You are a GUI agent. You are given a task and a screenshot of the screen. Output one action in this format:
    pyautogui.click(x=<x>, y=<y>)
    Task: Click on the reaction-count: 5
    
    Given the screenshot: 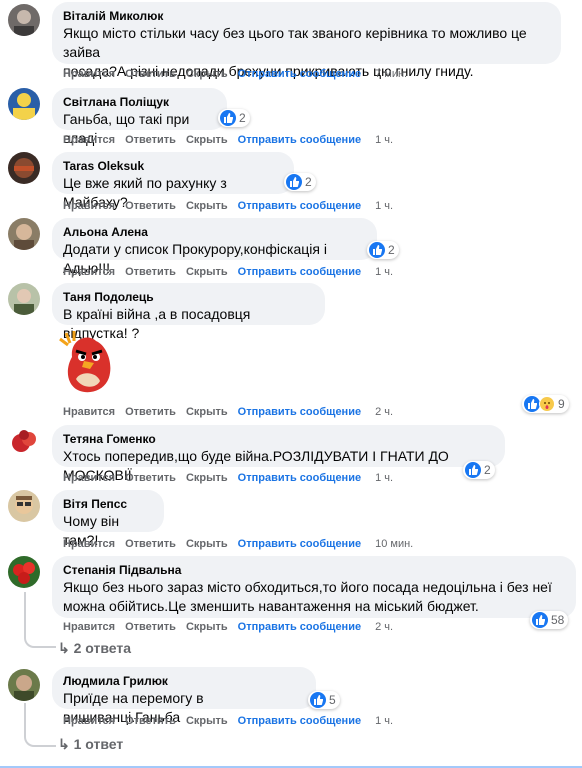 What is the action you would take?
    pyautogui.click(x=324, y=700)
    